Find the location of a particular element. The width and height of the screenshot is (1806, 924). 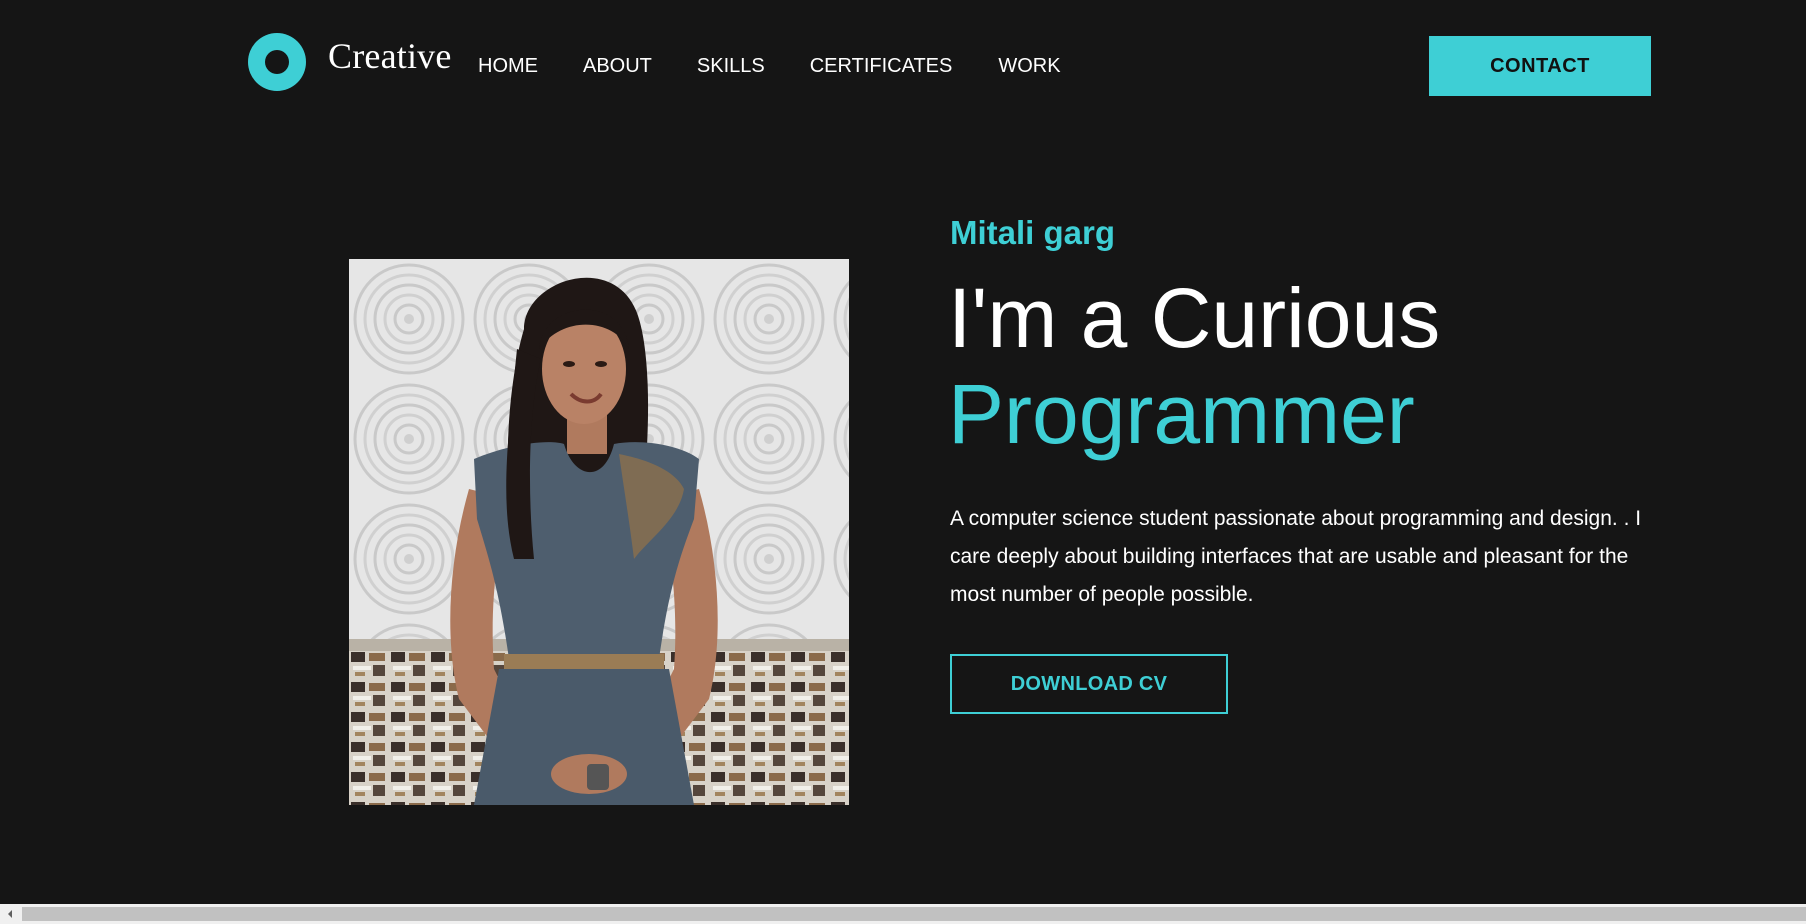

nav-item-work: WORK is located at coordinates (1029, 66).